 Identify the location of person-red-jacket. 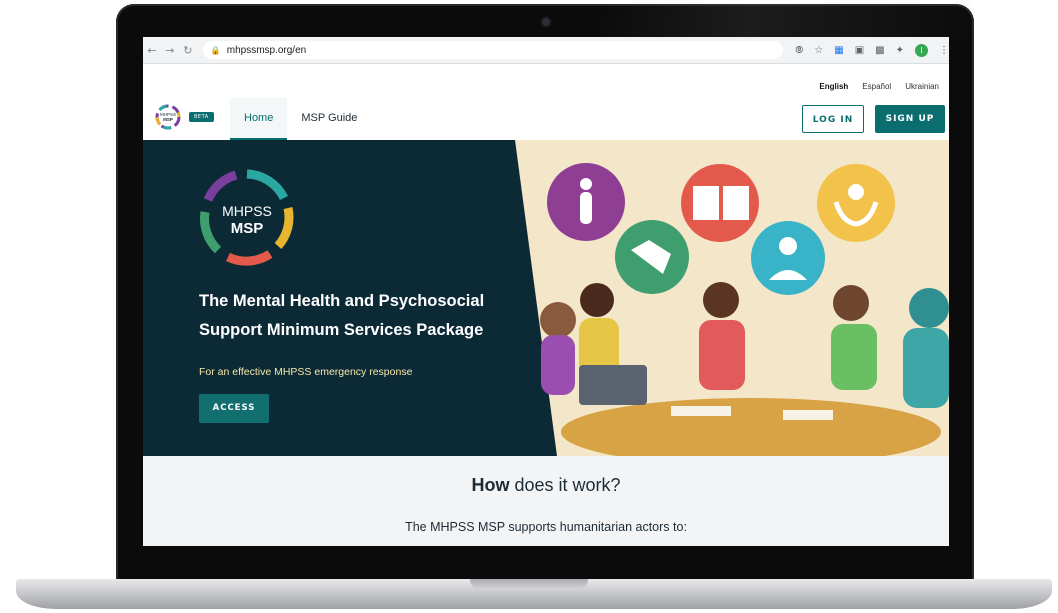
(722, 336).